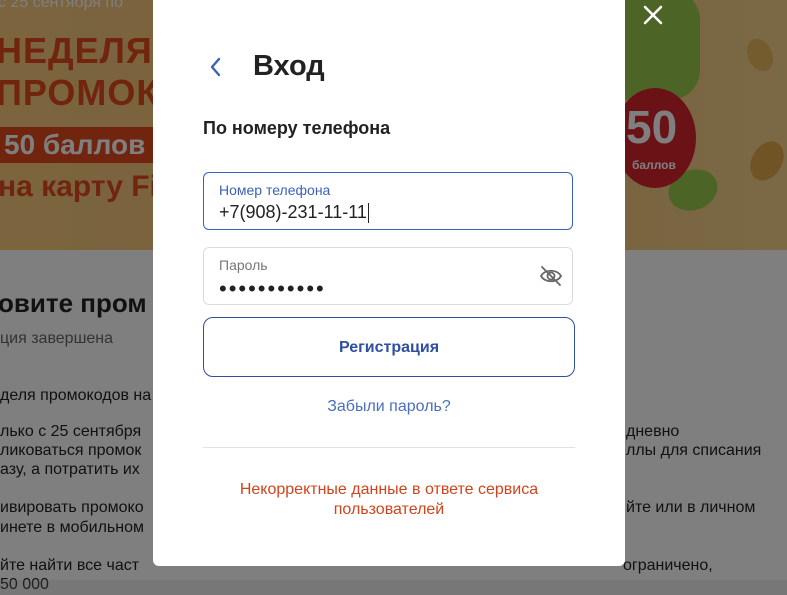 The image size is (787, 595). What do you see at coordinates (368, 213) in the screenshot?
I see `text-cursor` at bounding box center [368, 213].